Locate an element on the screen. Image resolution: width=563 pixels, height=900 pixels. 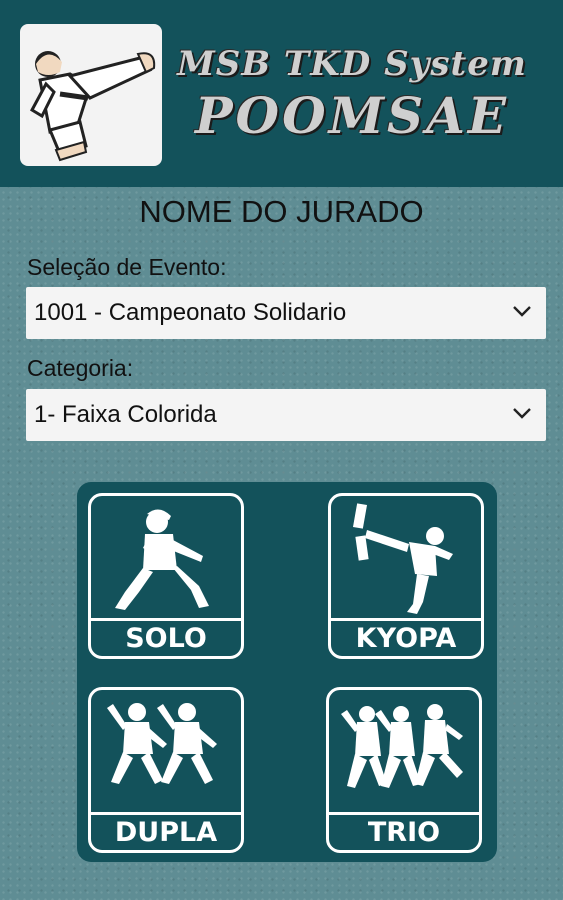
kyopa-mode-label: KYOPA is located at coordinates (406, 637).